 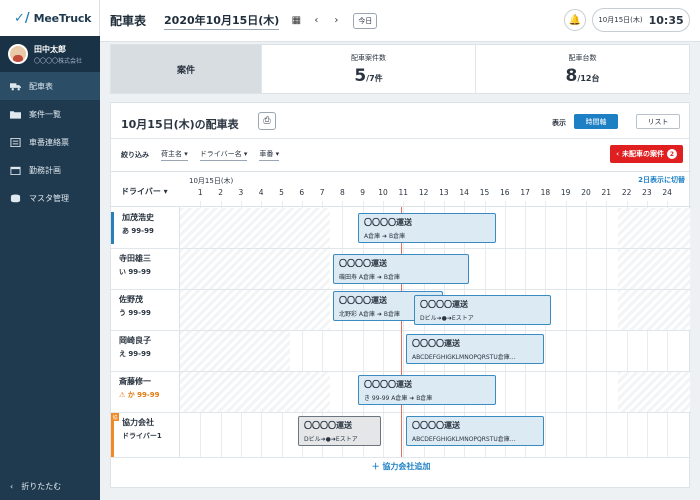 I want to click on filter-driver: ドライバー名 ▾, so click(x=223, y=155).